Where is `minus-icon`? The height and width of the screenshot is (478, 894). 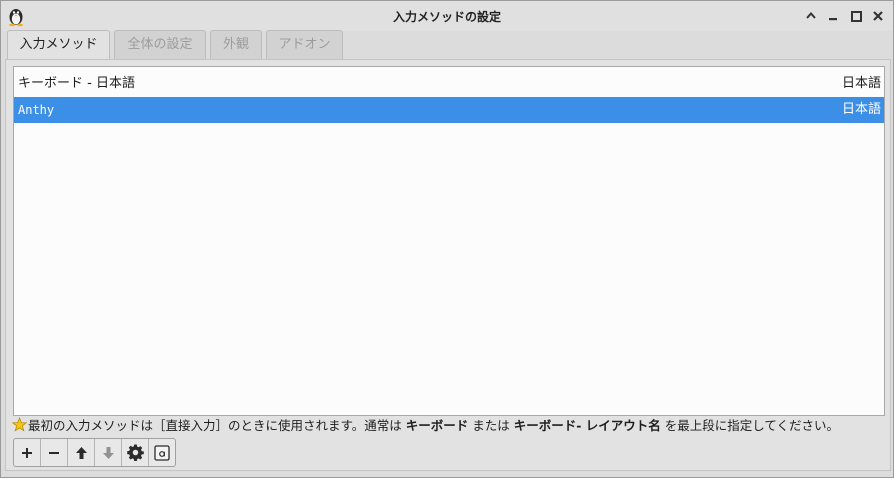
minus-icon is located at coordinates (54, 452).